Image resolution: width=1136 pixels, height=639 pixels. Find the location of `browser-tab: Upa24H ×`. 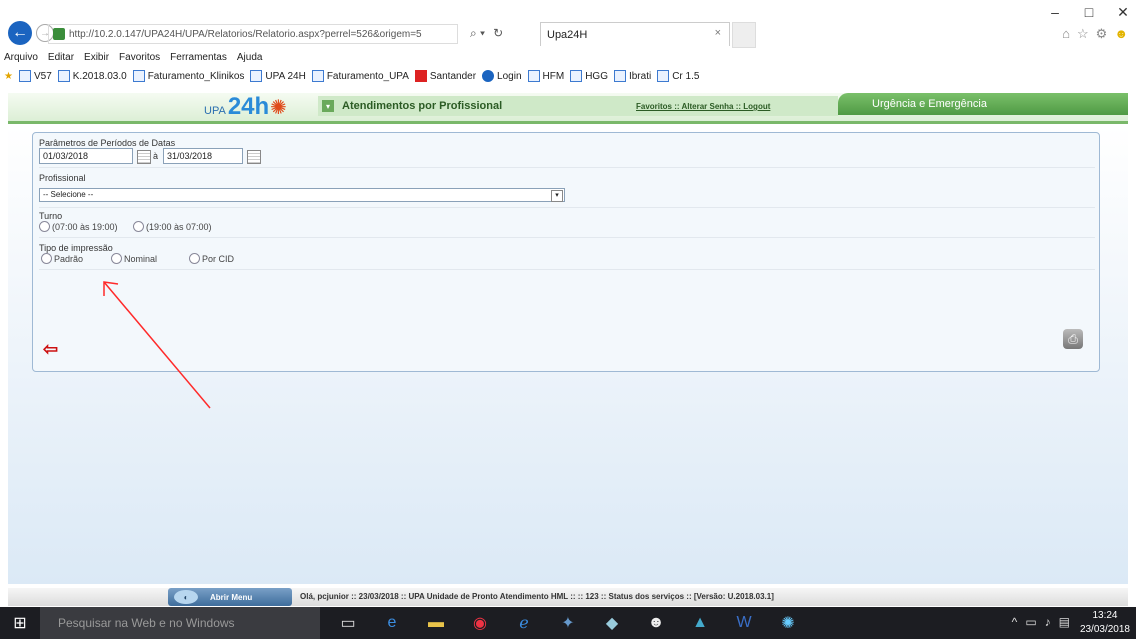

browser-tab: Upa24H × is located at coordinates (635, 34).